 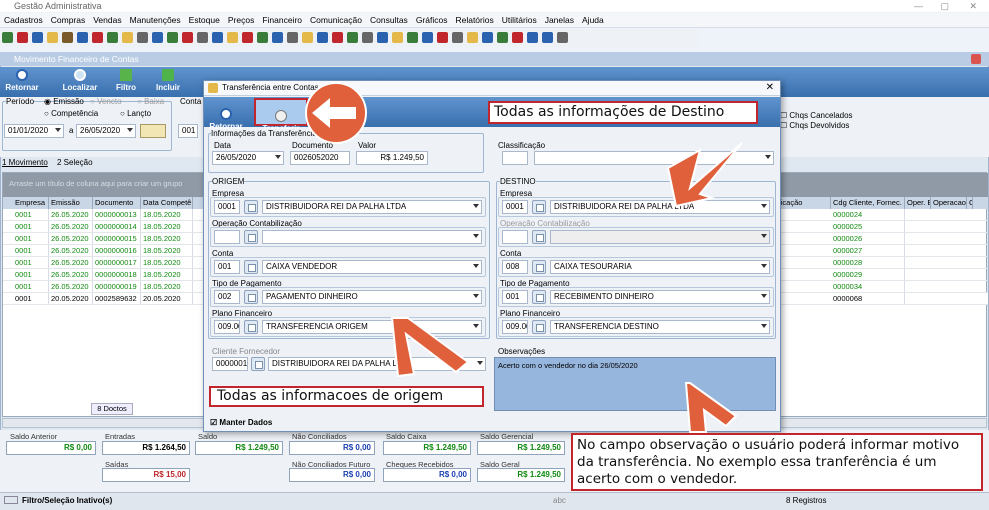 I want to click on arrow-down-left-icon, so click(x=704, y=175).